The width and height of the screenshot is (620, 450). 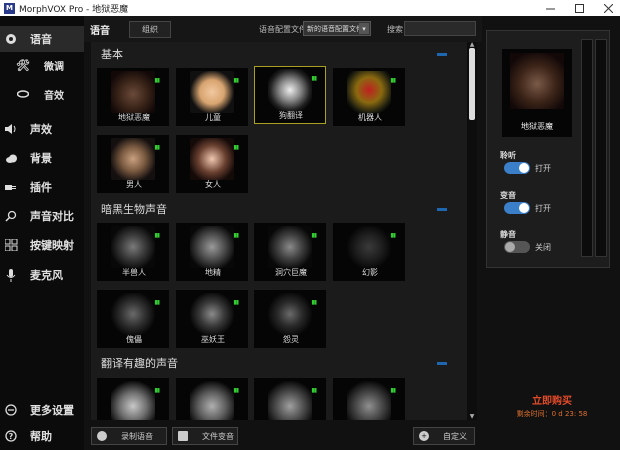 I want to click on voice-card-hell-demon: ▮▮ 地狱恶魔, so click(x=133, y=97).